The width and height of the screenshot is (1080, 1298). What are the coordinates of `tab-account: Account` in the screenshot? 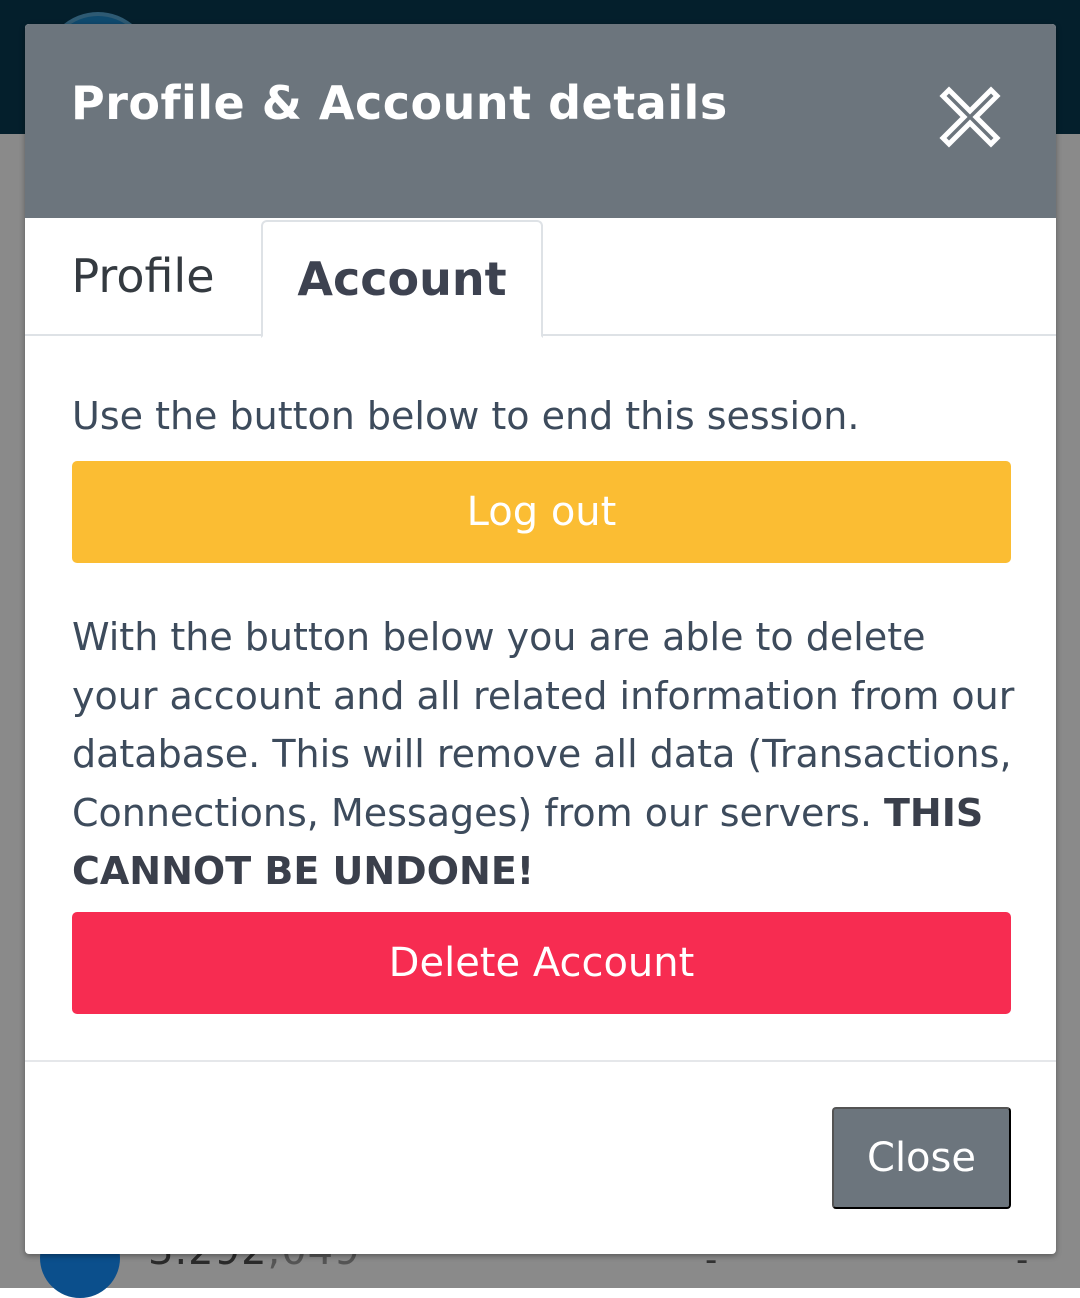 It's located at (402, 279).